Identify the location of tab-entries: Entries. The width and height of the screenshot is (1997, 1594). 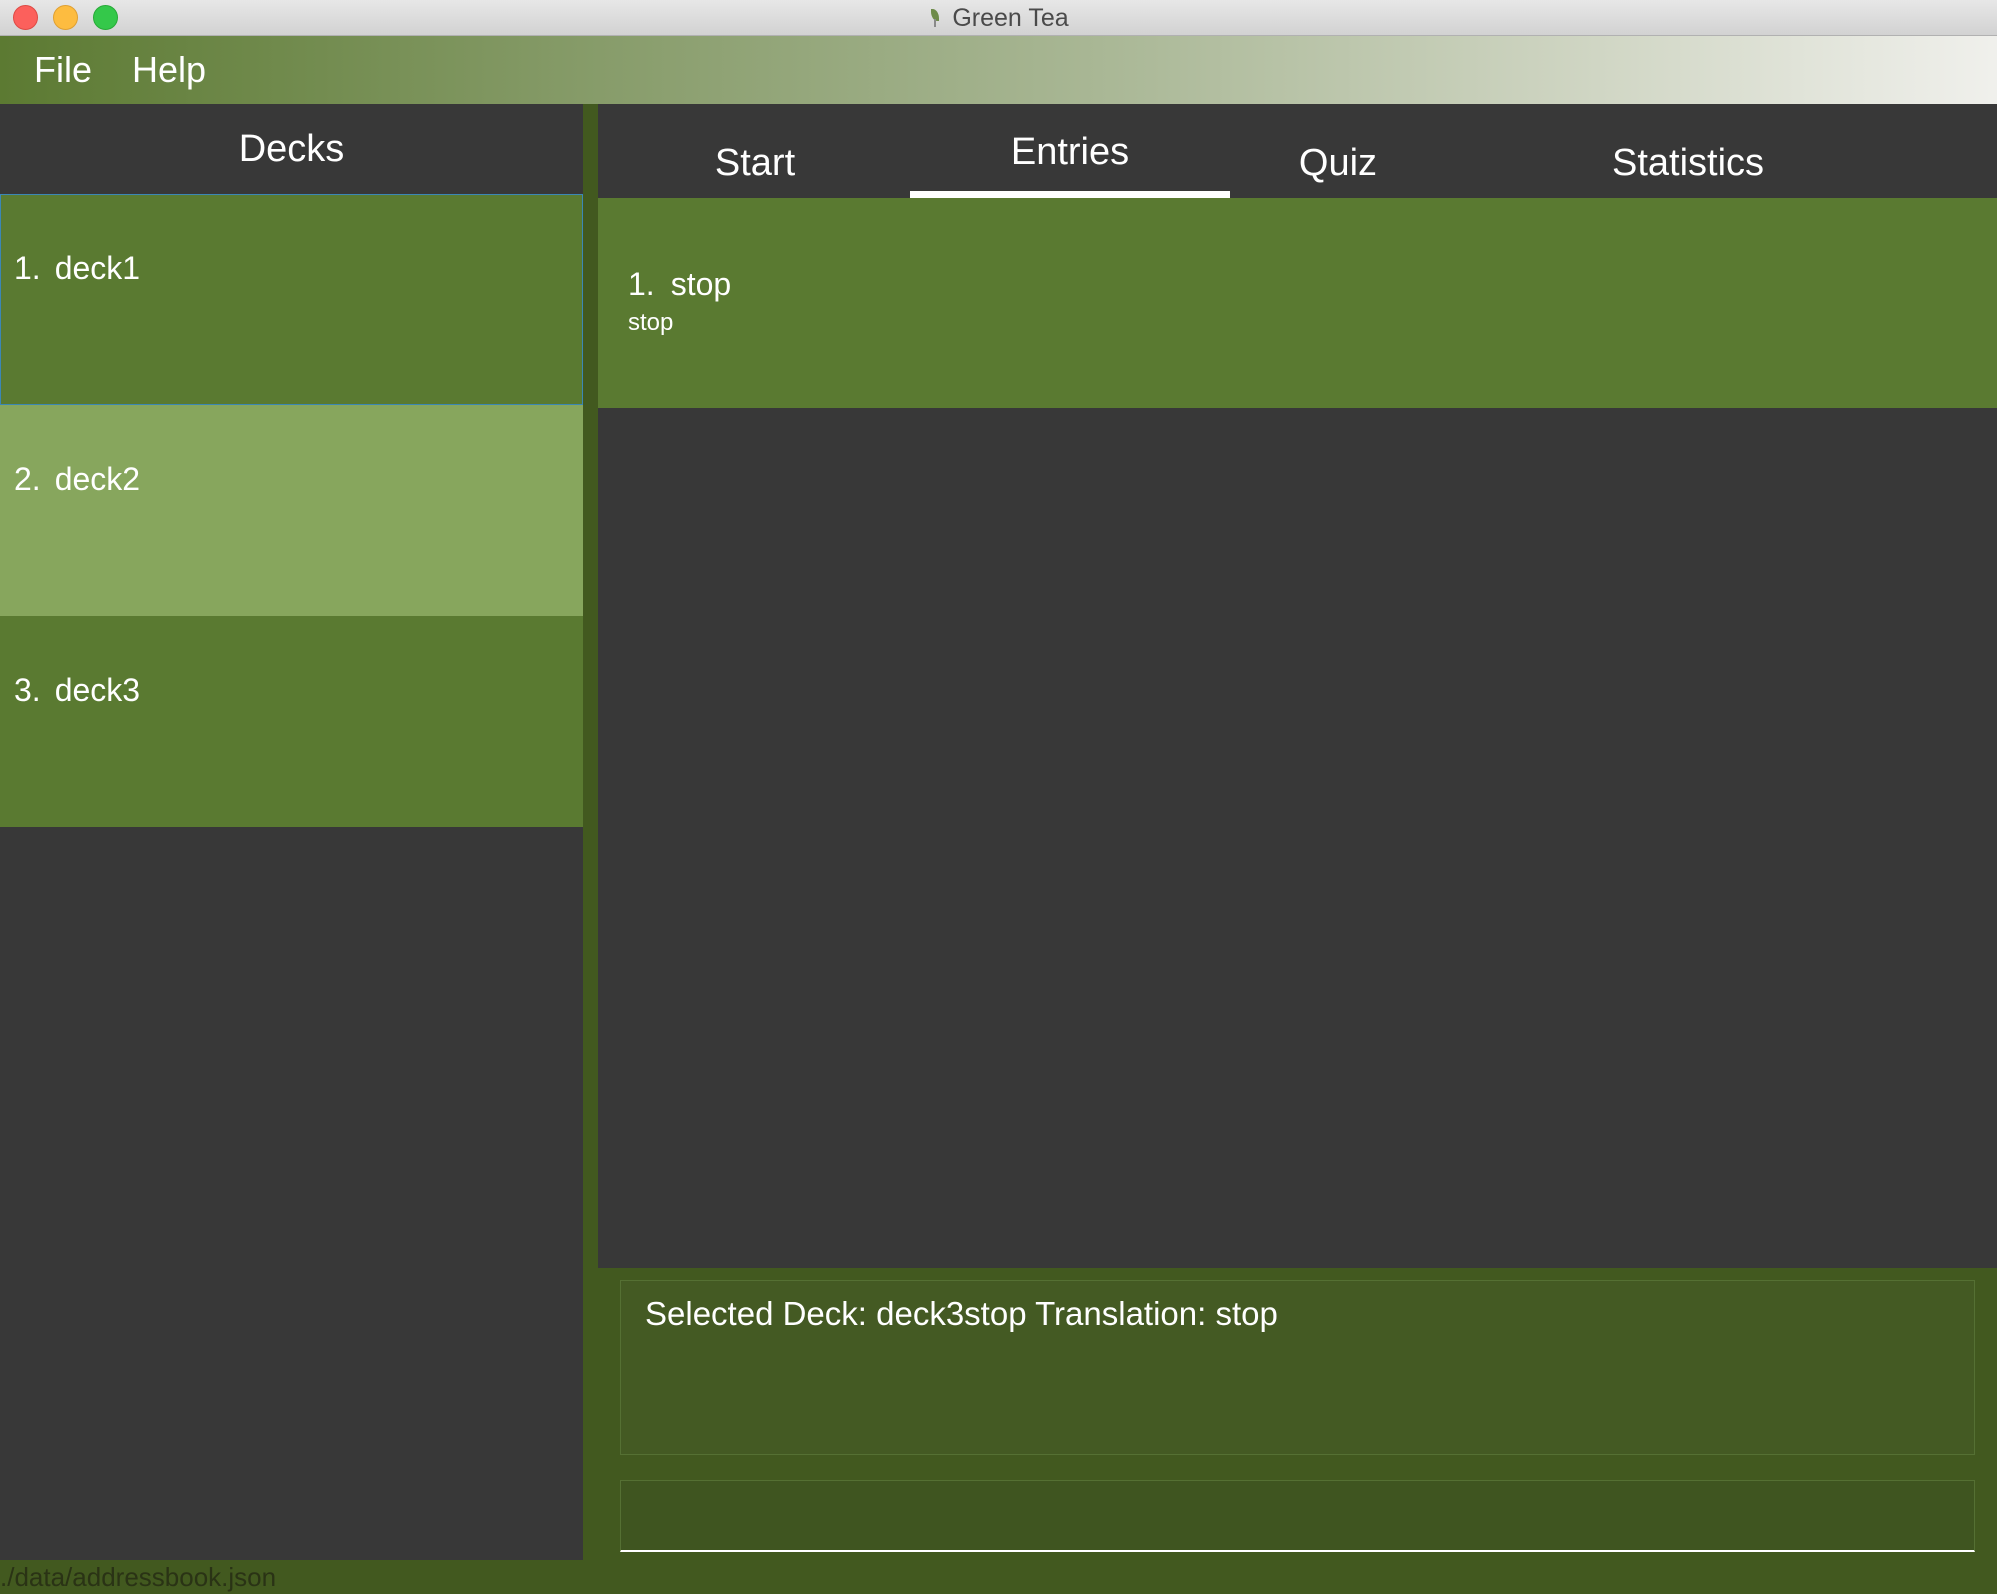
(1070, 151).